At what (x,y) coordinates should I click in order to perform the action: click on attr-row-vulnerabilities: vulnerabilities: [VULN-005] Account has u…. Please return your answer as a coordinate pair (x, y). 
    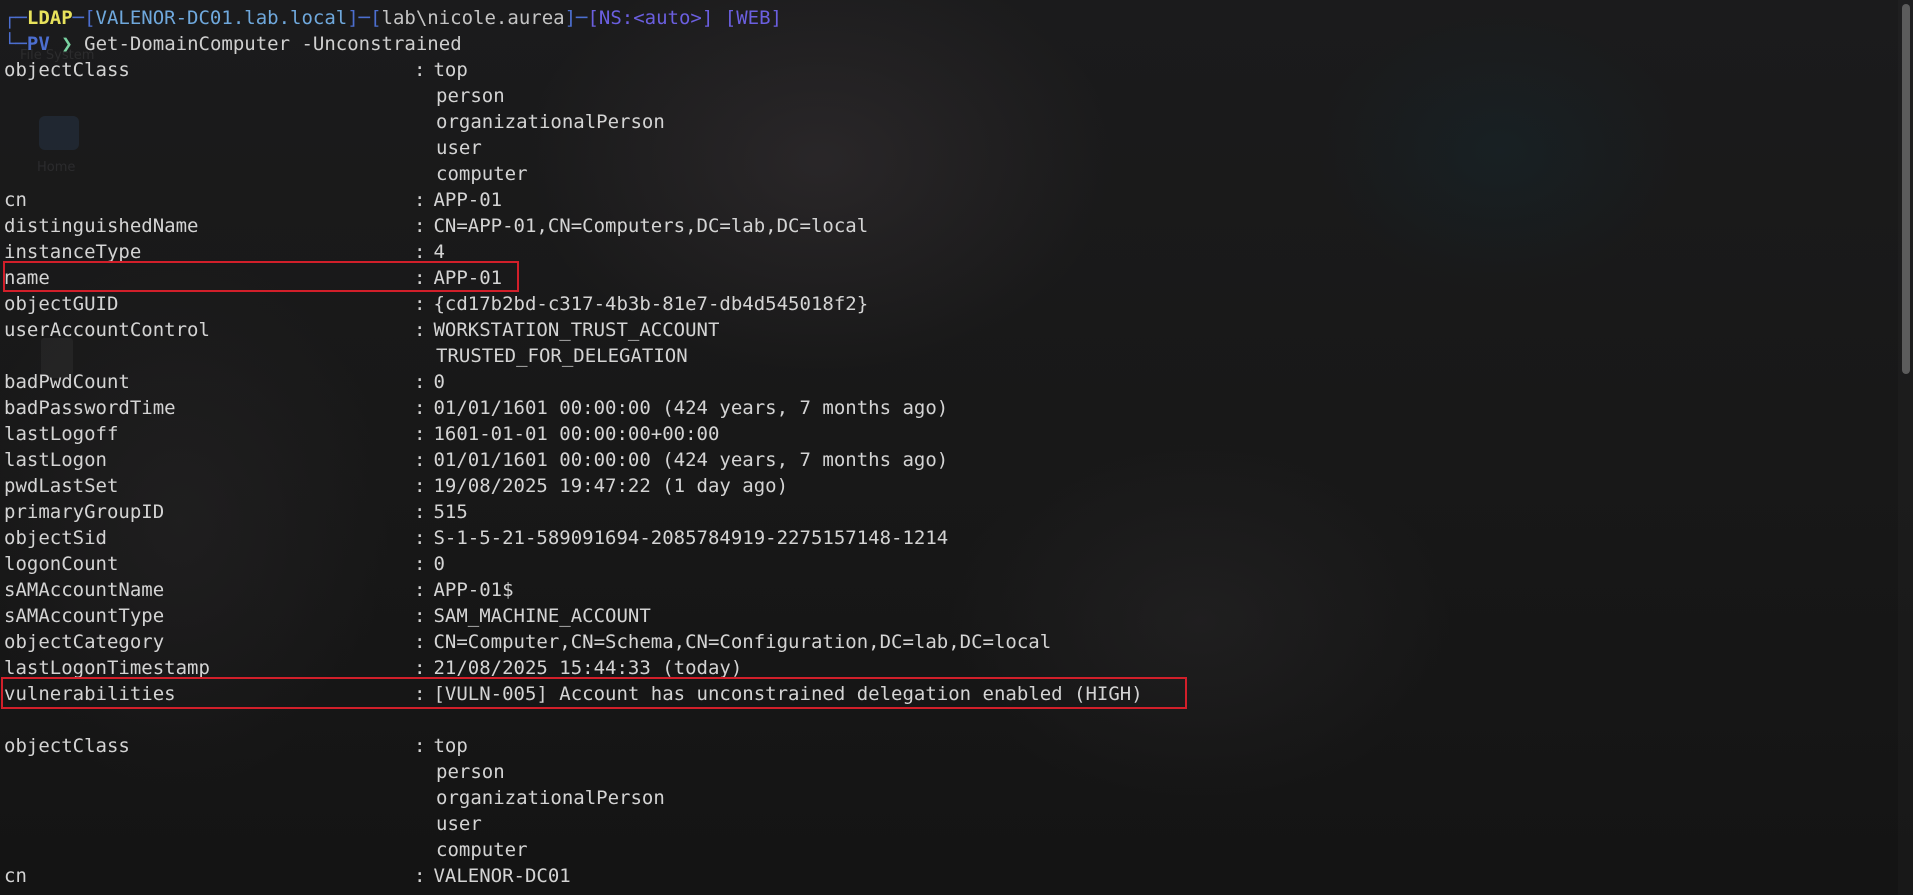
    Looking at the image, I should click on (573, 694).